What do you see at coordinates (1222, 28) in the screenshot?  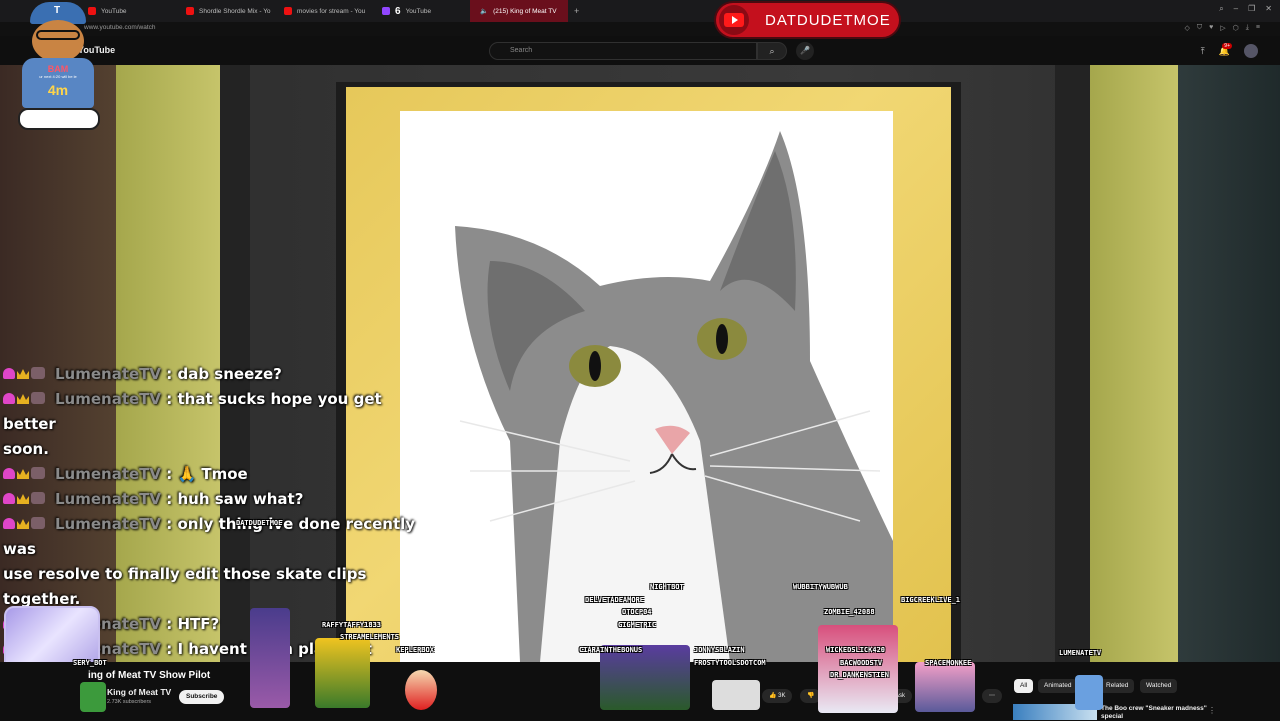 I see `play-icon: ▷` at bounding box center [1222, 28].